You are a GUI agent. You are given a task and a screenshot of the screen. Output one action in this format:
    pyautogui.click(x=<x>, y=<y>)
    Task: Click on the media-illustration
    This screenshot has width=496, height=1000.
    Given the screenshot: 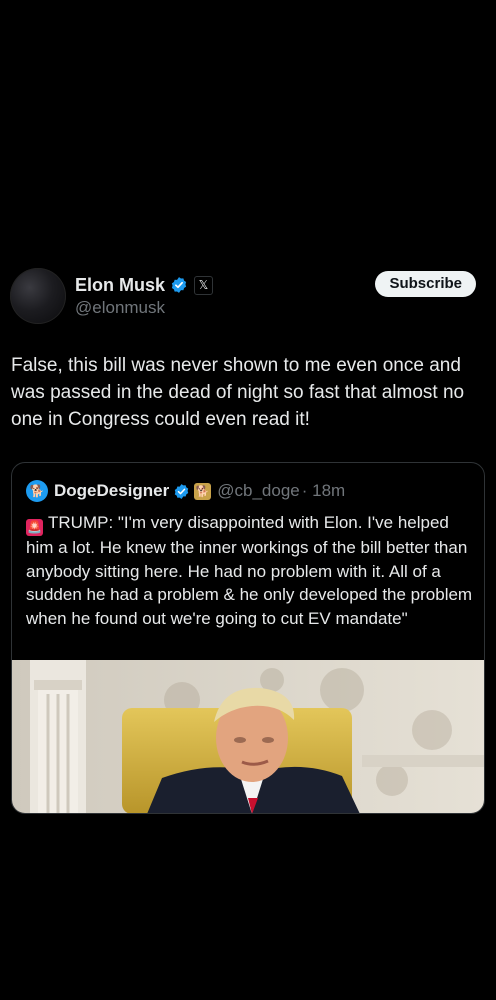 What is the action you would take?
    pyautogui.click(x=248, y=736)
    